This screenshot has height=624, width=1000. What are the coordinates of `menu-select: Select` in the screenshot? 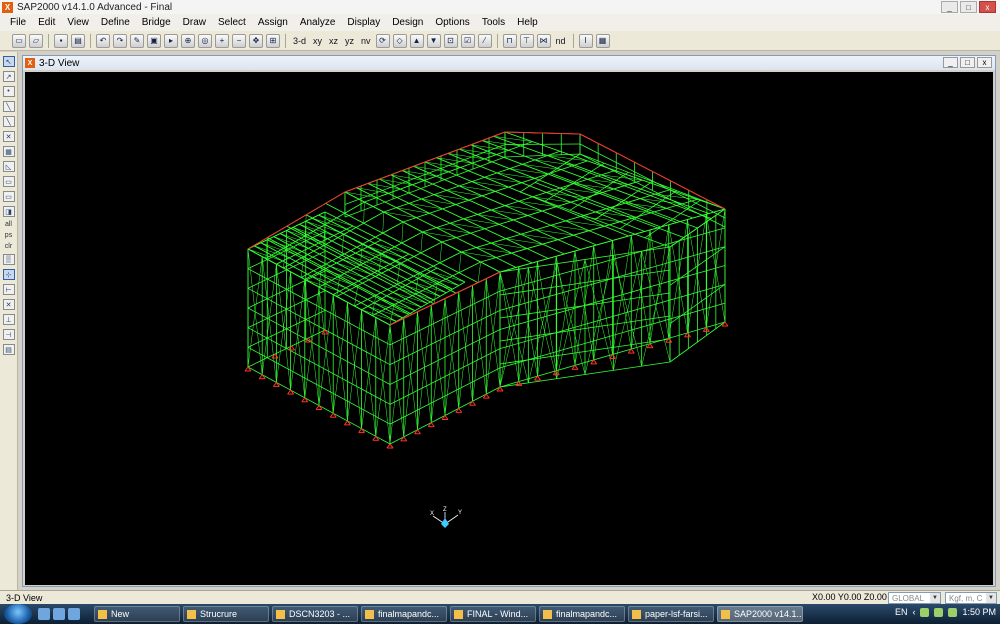 It's located at (232, 22).